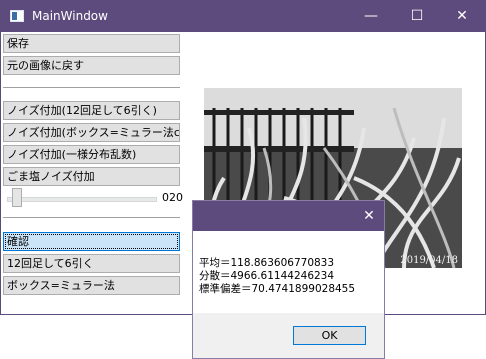 The width and height of the screenshot is (486, 359). Describe the element at coordinates (369, 216) in the screenshot. I see `dialog-close-button: ✕` at that location.